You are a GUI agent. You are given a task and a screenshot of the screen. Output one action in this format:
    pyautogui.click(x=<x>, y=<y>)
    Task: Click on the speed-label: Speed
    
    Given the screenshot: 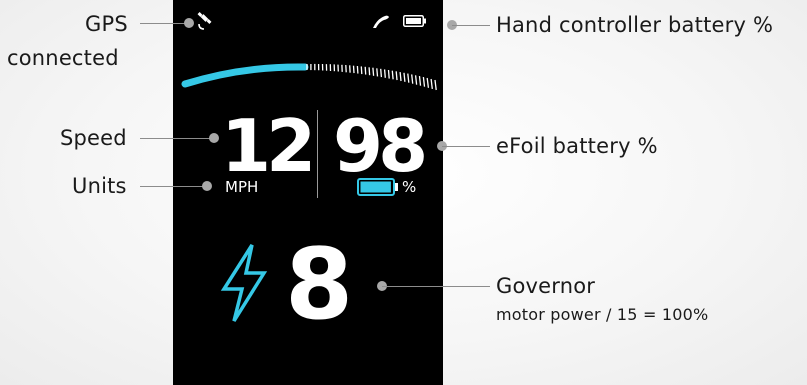 What is the action you would take?
    pyautogui.click(x=93, y=138)
    